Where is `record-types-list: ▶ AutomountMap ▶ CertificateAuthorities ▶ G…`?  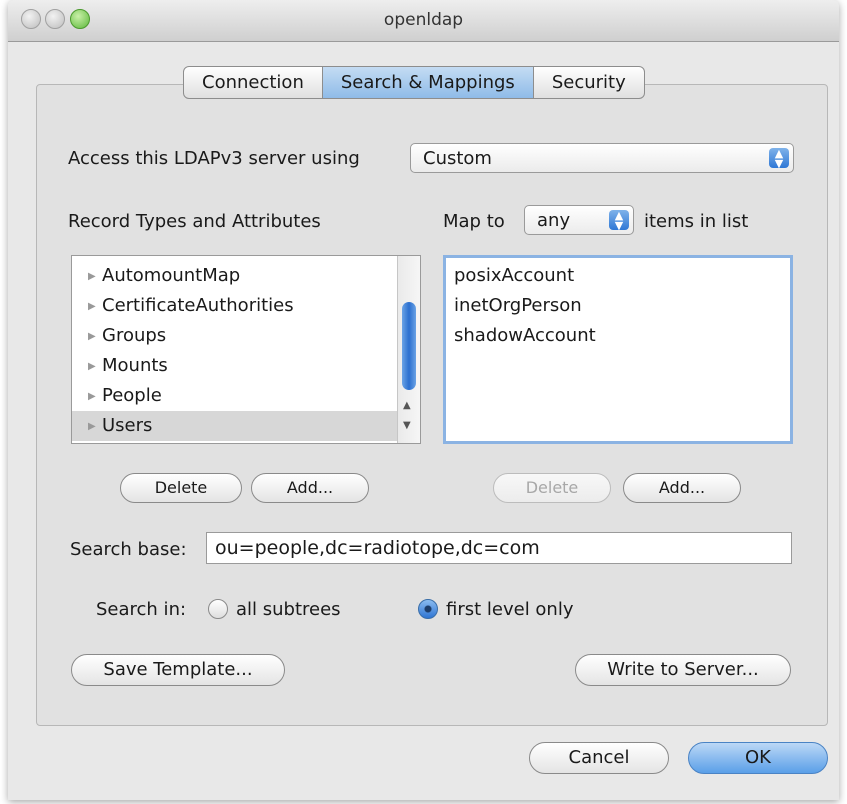 record-types-list: ▶ AutomountMap ▶ CertificateAuthorities ▶ G… is located at coordinates (246, 349).